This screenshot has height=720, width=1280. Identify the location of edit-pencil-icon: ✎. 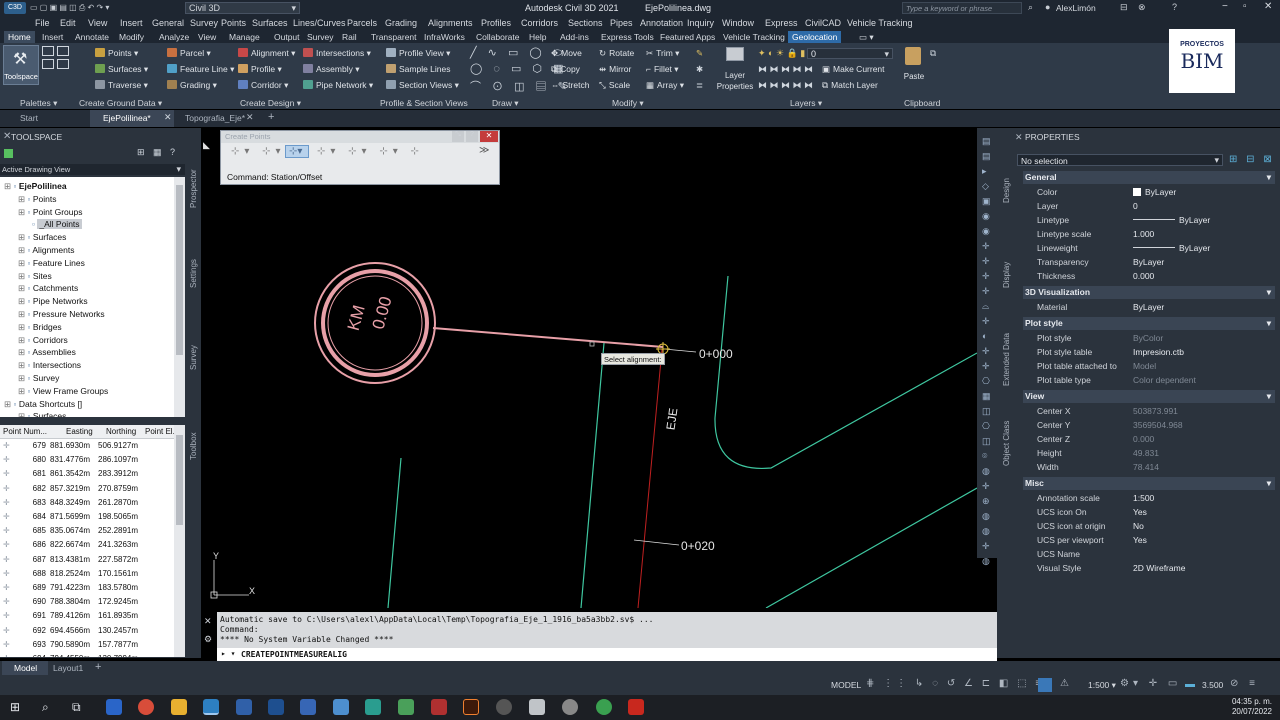
(699, 53).